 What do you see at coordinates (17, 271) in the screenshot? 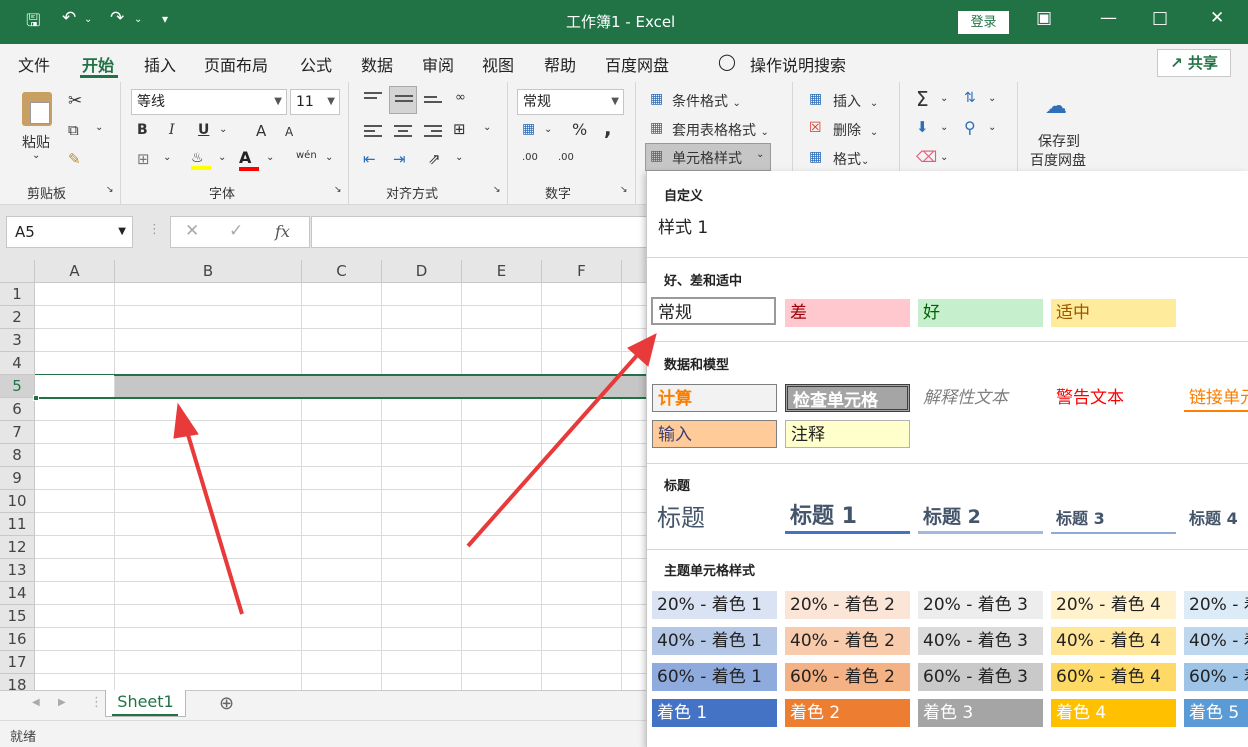
I see `select-all-corner` at bounding box center [17, 271].